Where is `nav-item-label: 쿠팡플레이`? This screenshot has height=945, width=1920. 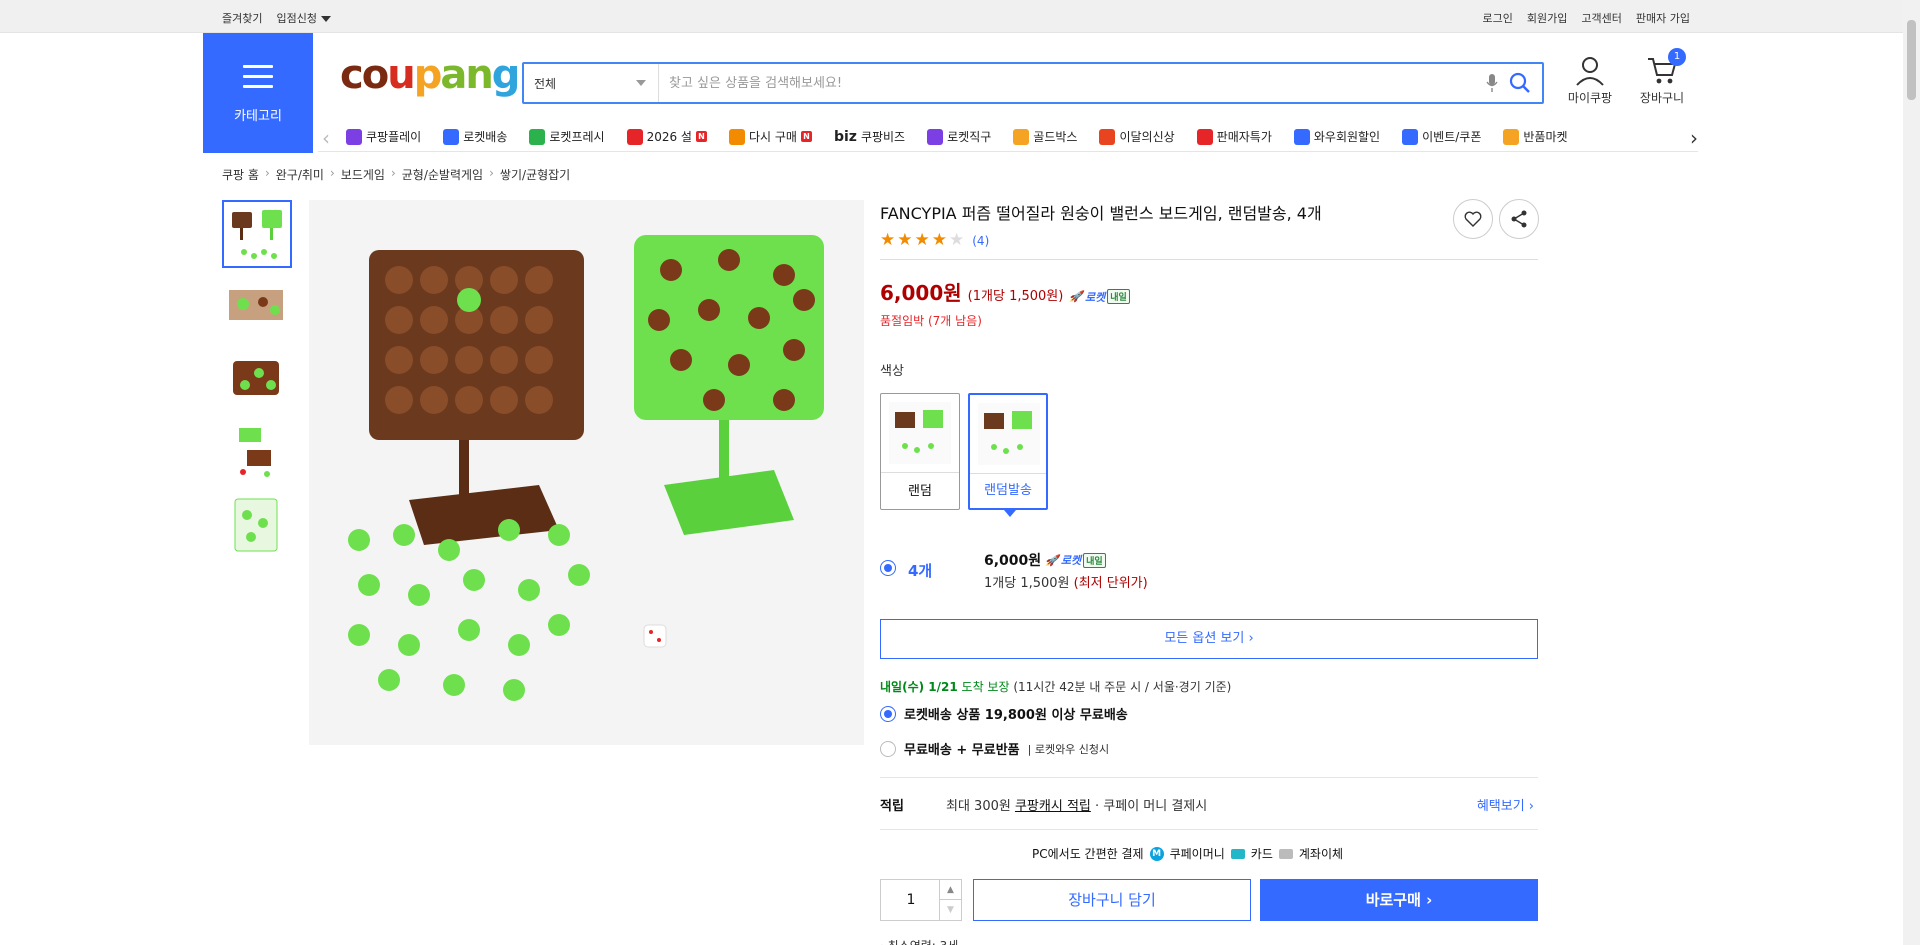 nav-item-label: 쿠팡플레이 is located at coordinates (394, 137).